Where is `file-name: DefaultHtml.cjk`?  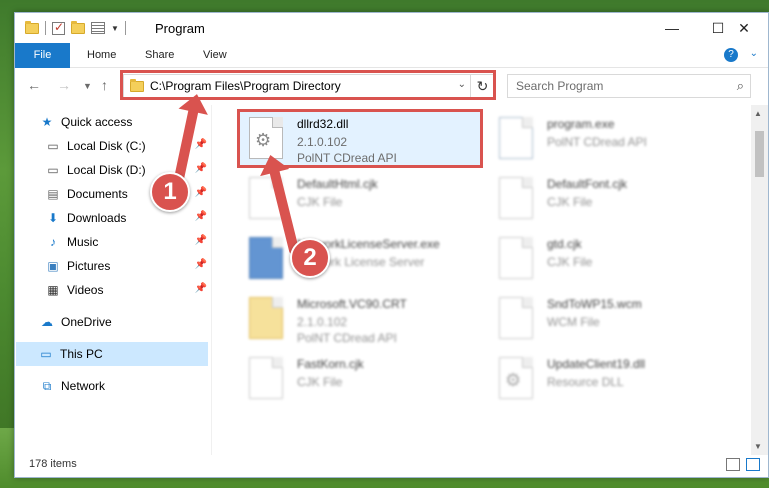
file-name: DefaultHtml.cjk is located at coordinates (337, 184).